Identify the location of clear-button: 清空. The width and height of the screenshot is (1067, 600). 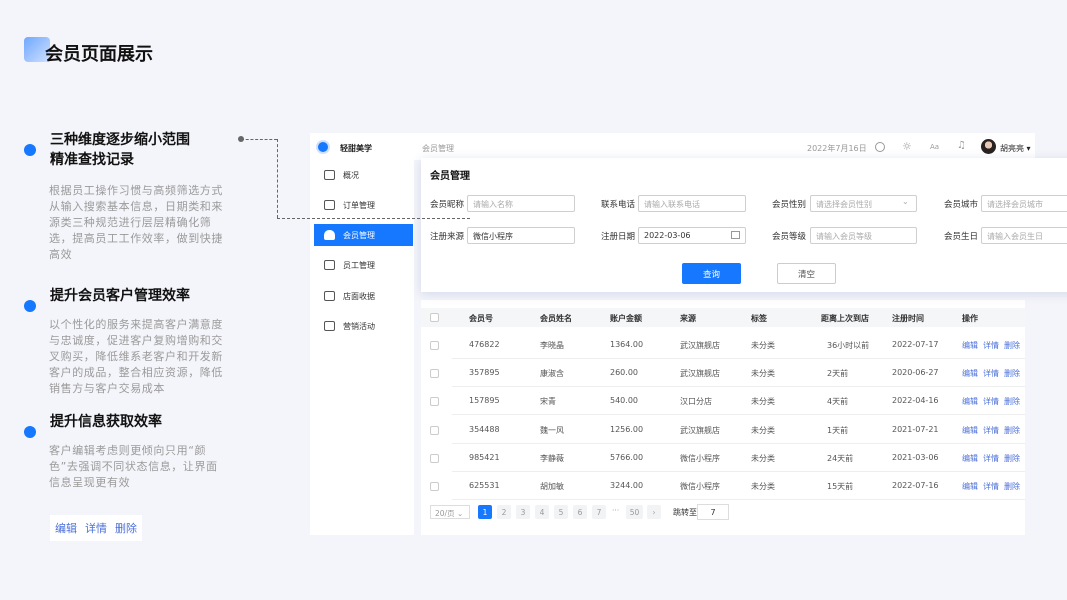
(806, 273).